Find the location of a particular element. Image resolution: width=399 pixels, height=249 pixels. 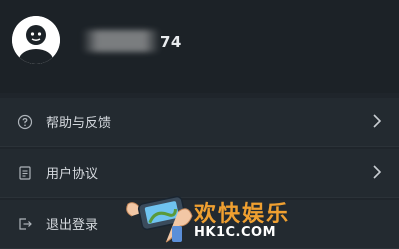

username-blur-mask is located at coordinates (121, 41).